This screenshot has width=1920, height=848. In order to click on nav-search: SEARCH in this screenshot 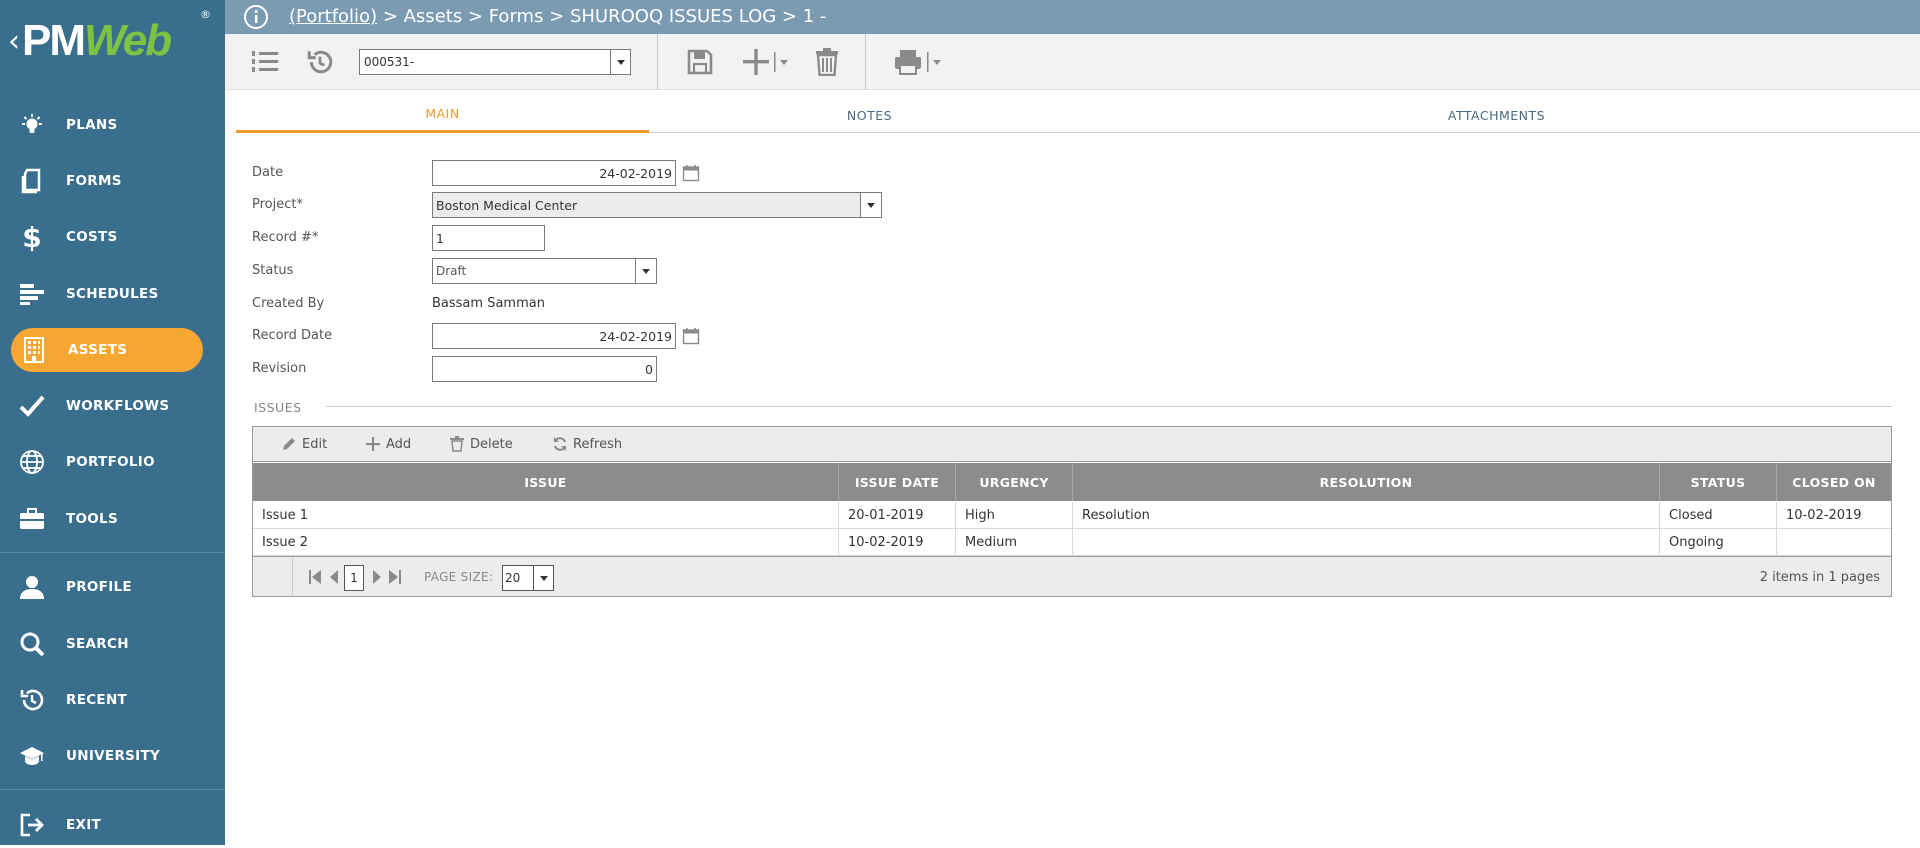, I will do `click(112, 644)`.